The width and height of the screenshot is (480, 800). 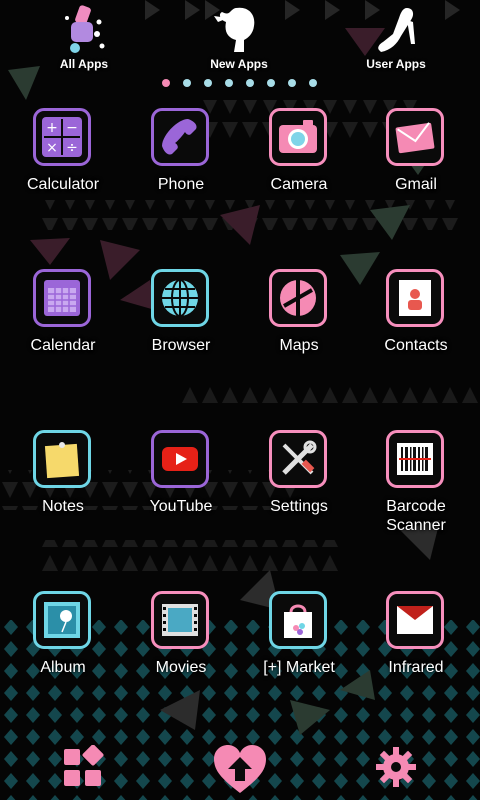 I want to click on contact-card-icon, so click(x=415, y=298).